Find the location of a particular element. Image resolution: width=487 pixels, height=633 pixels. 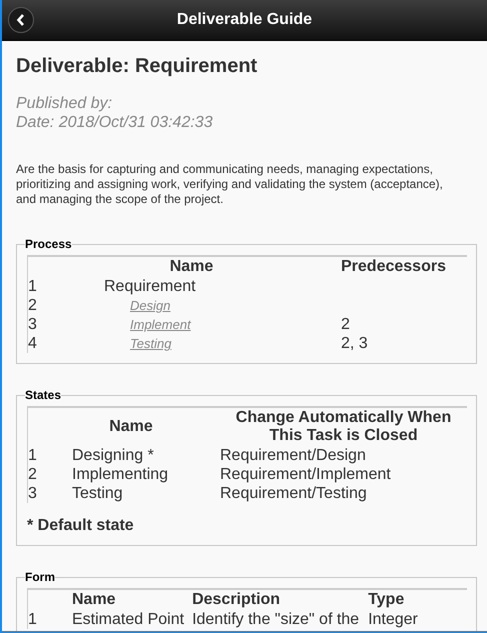

table-cell-text: Identify the "size" of the is located at coordinates (276, 619).